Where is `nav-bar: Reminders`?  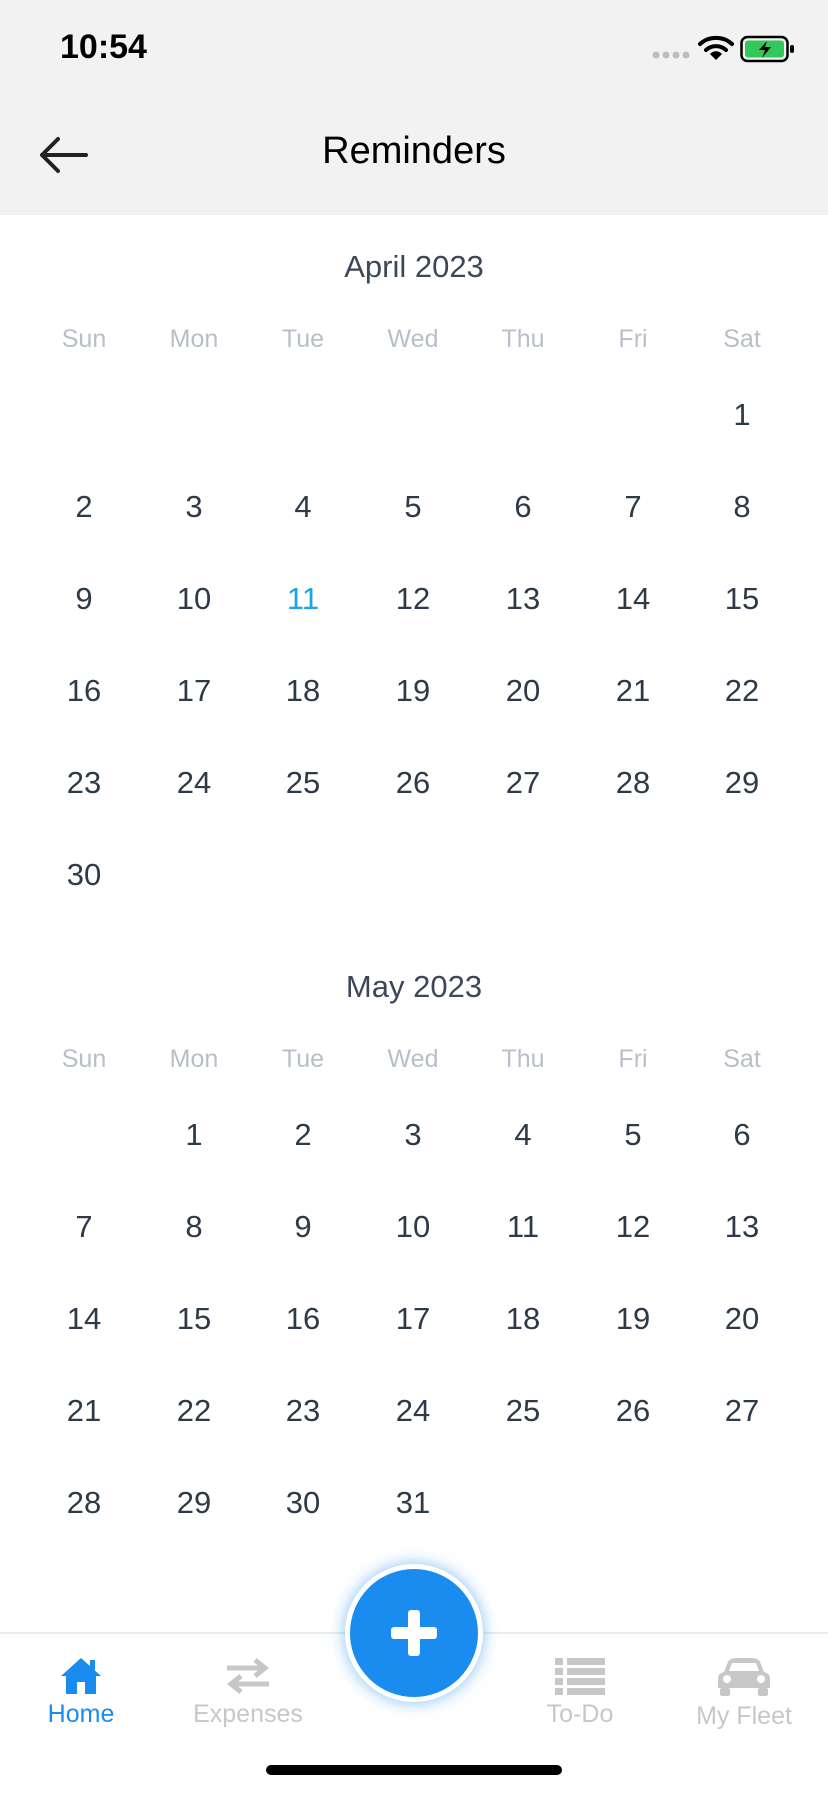
nav-bar: Reminders is located at coordinates (414, 157).